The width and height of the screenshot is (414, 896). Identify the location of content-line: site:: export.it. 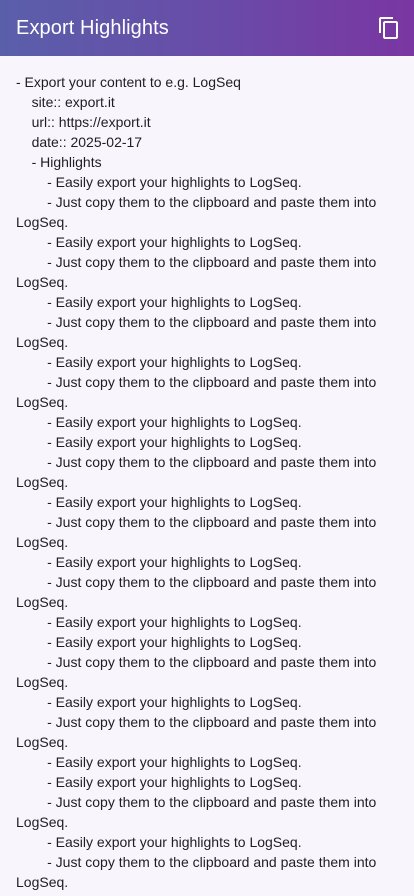
(65, 102).